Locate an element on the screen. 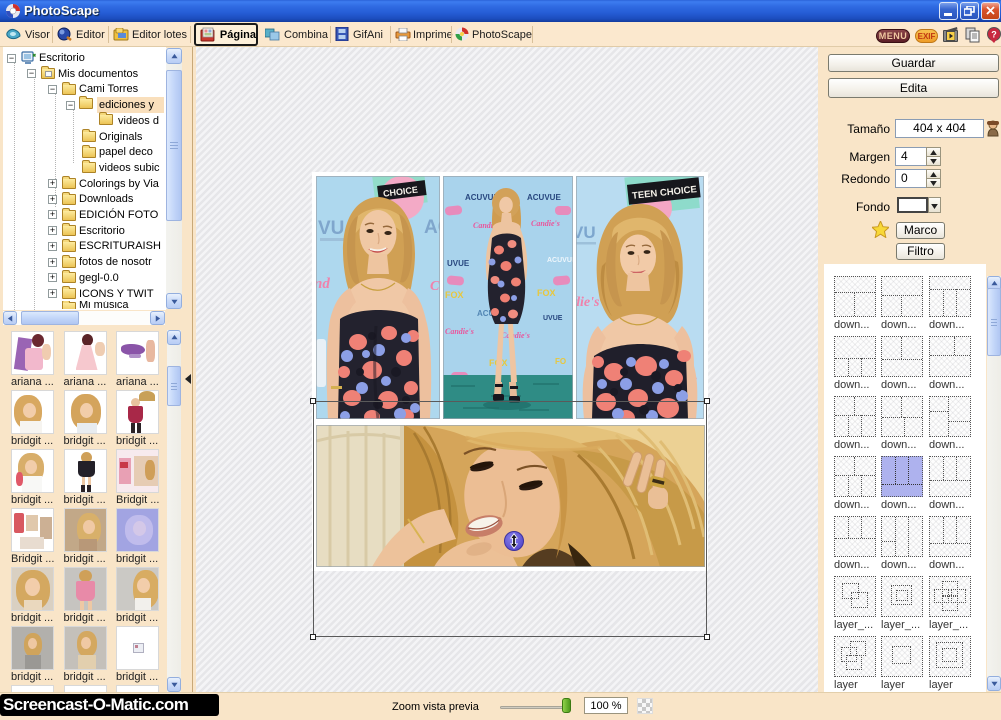 This screenshot has width=1001, height=720. svg-text: AC is located at coordinates (432, 227).